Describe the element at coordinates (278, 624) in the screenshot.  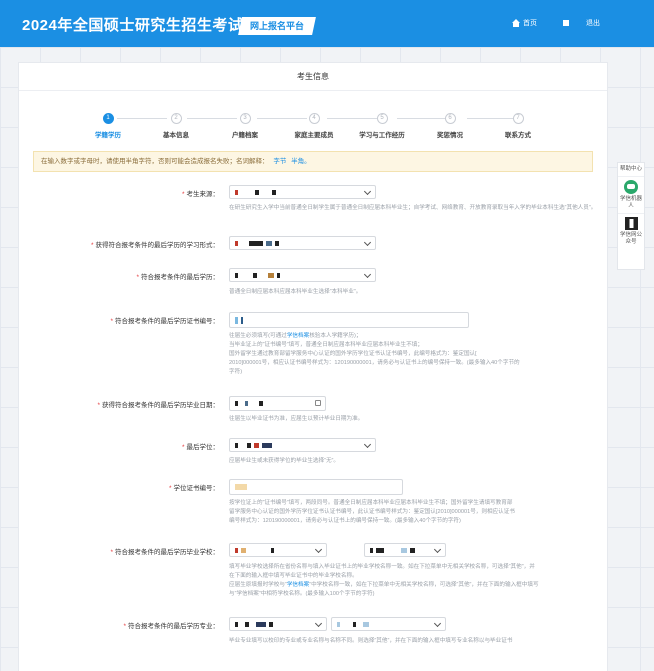
I see `major-category-select` at that location.